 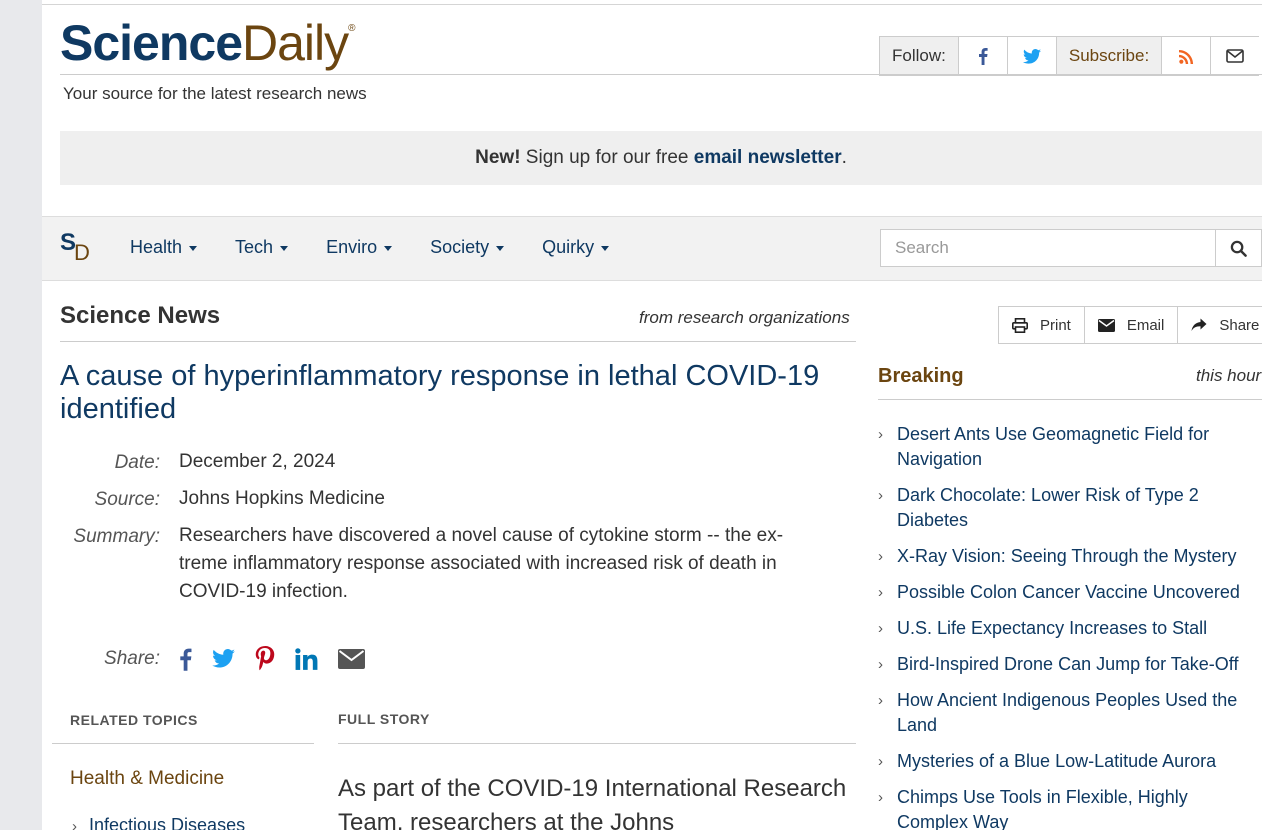 What do you see at coordinates (352, 247) in the screenshot?
I see `nav-item-label: Enviro` at bounding box center [352, 247].